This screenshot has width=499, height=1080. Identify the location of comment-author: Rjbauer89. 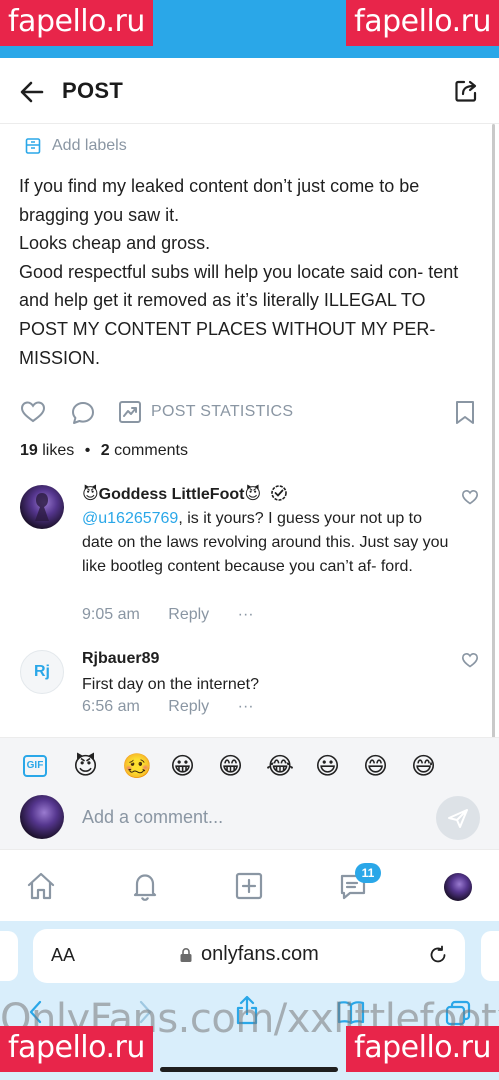
(120, 659).